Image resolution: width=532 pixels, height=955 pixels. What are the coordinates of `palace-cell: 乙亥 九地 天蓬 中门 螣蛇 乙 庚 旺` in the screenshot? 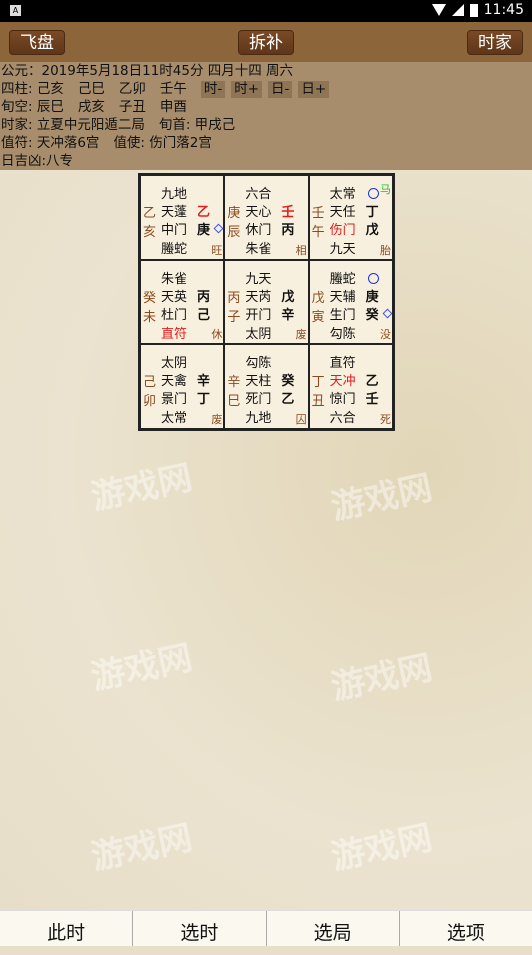 It's located at (182, 217).